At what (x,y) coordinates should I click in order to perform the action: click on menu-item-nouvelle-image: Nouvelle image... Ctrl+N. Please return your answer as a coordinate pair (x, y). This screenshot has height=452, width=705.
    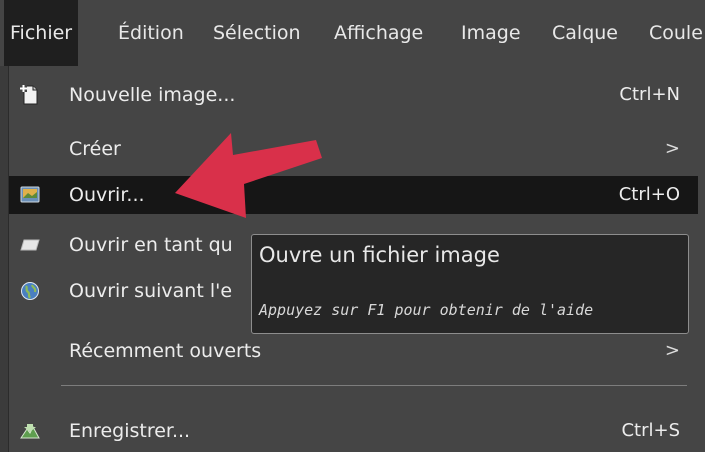
    Looking at the image, I should click on (353, 95).